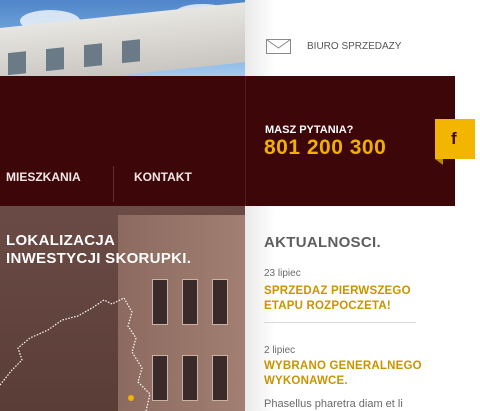 The width and height of the screenshot is (480, 411). What do you see at coordinates (75, 354) in the screenshot?
I see `map-outline-icon` at bounding box center [75, 354].